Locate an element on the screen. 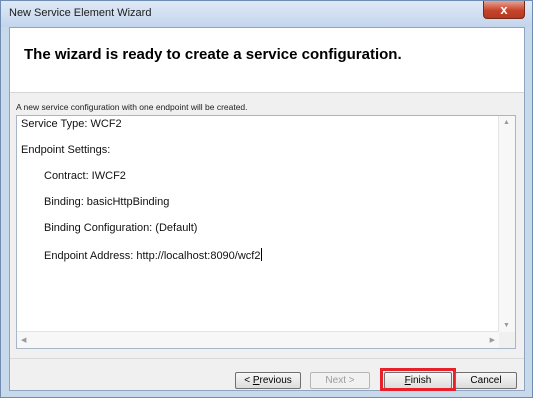  previous-label: revious is located at coordinates (275, 380).